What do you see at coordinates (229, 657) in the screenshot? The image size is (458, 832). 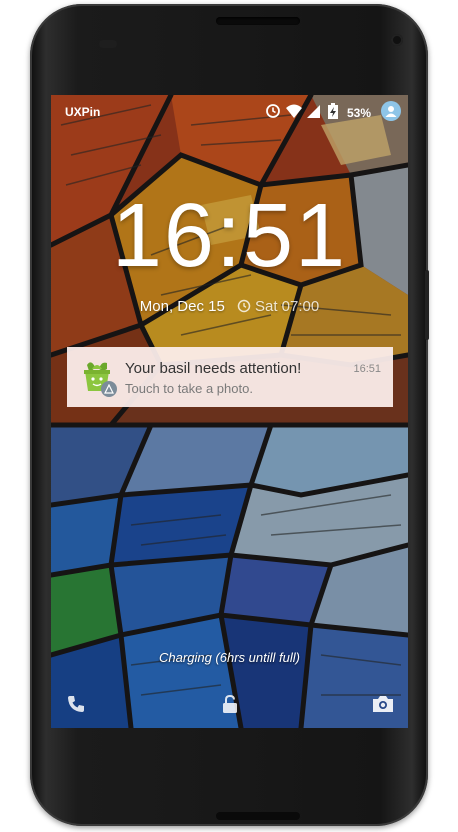 I see `charging-status: Charging (6hrs untill full)` at bounding box center [229, 657].